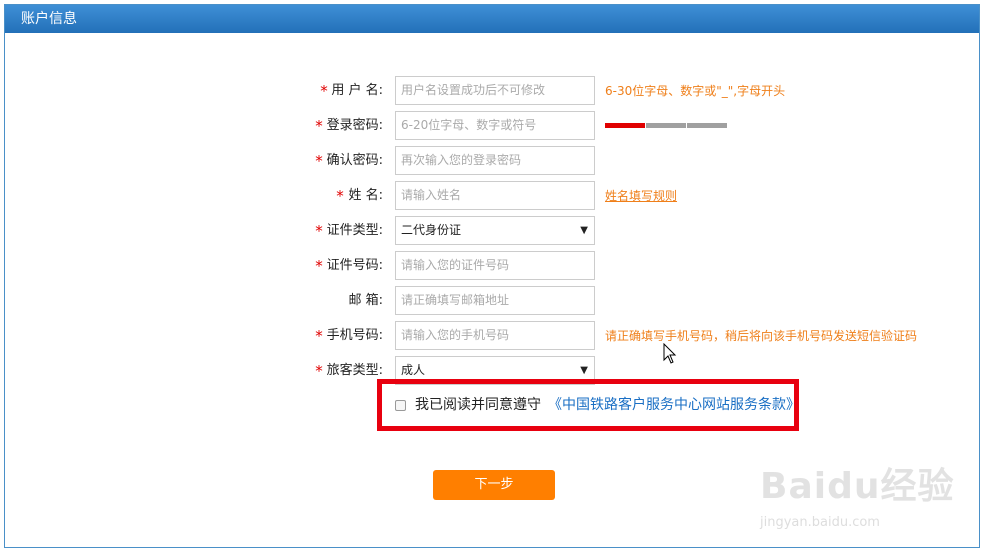  Describe the element at coordinates (354, 160) in the screenshot. I see `confirm-password-label: 确认密码:` at that location.